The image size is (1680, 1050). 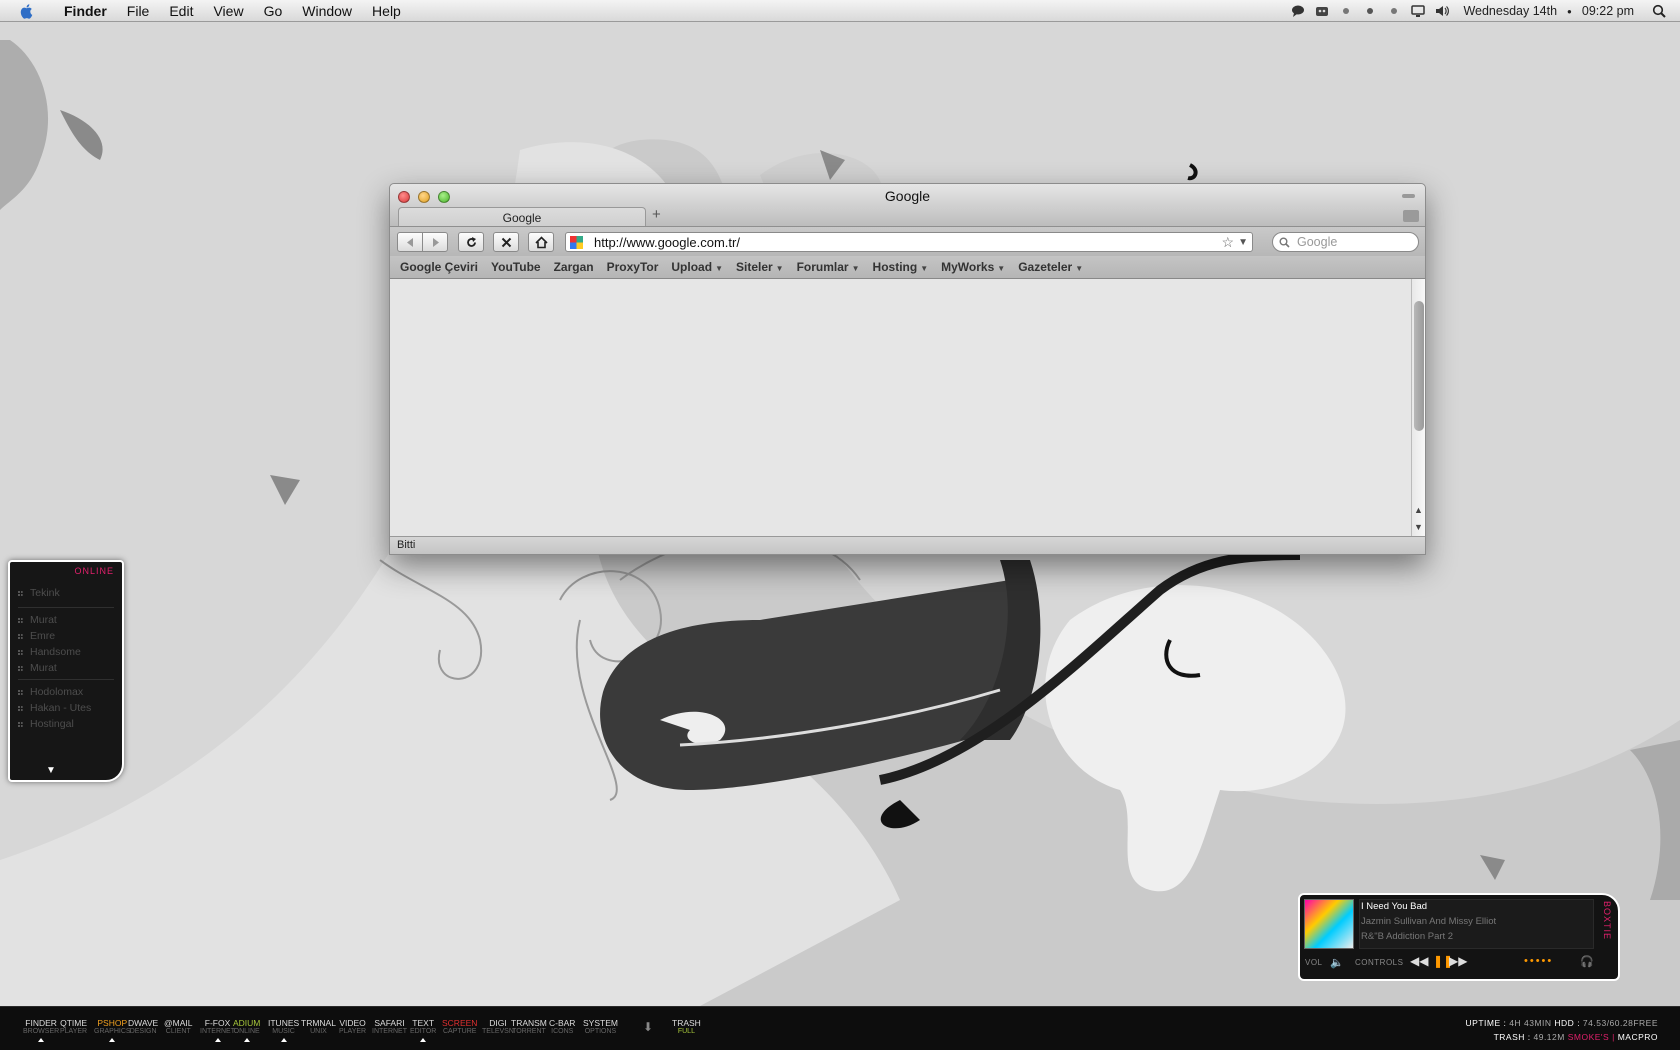 I want to click on search-box, so click(x=1345, y=242).